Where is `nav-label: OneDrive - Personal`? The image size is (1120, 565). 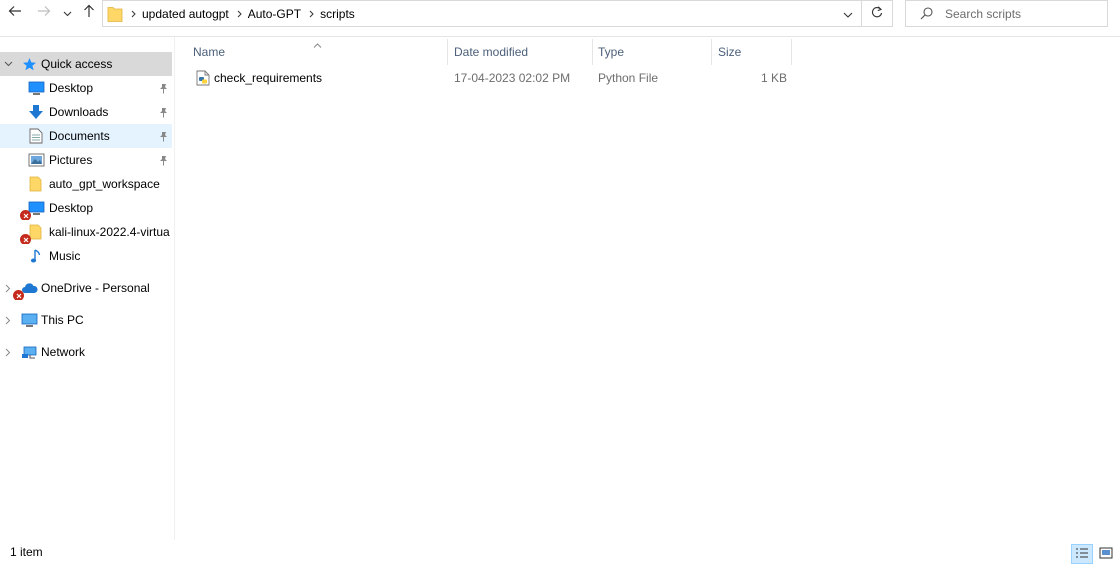
nav-label: OneDrive - Personal is located at coordinates (95, 288).